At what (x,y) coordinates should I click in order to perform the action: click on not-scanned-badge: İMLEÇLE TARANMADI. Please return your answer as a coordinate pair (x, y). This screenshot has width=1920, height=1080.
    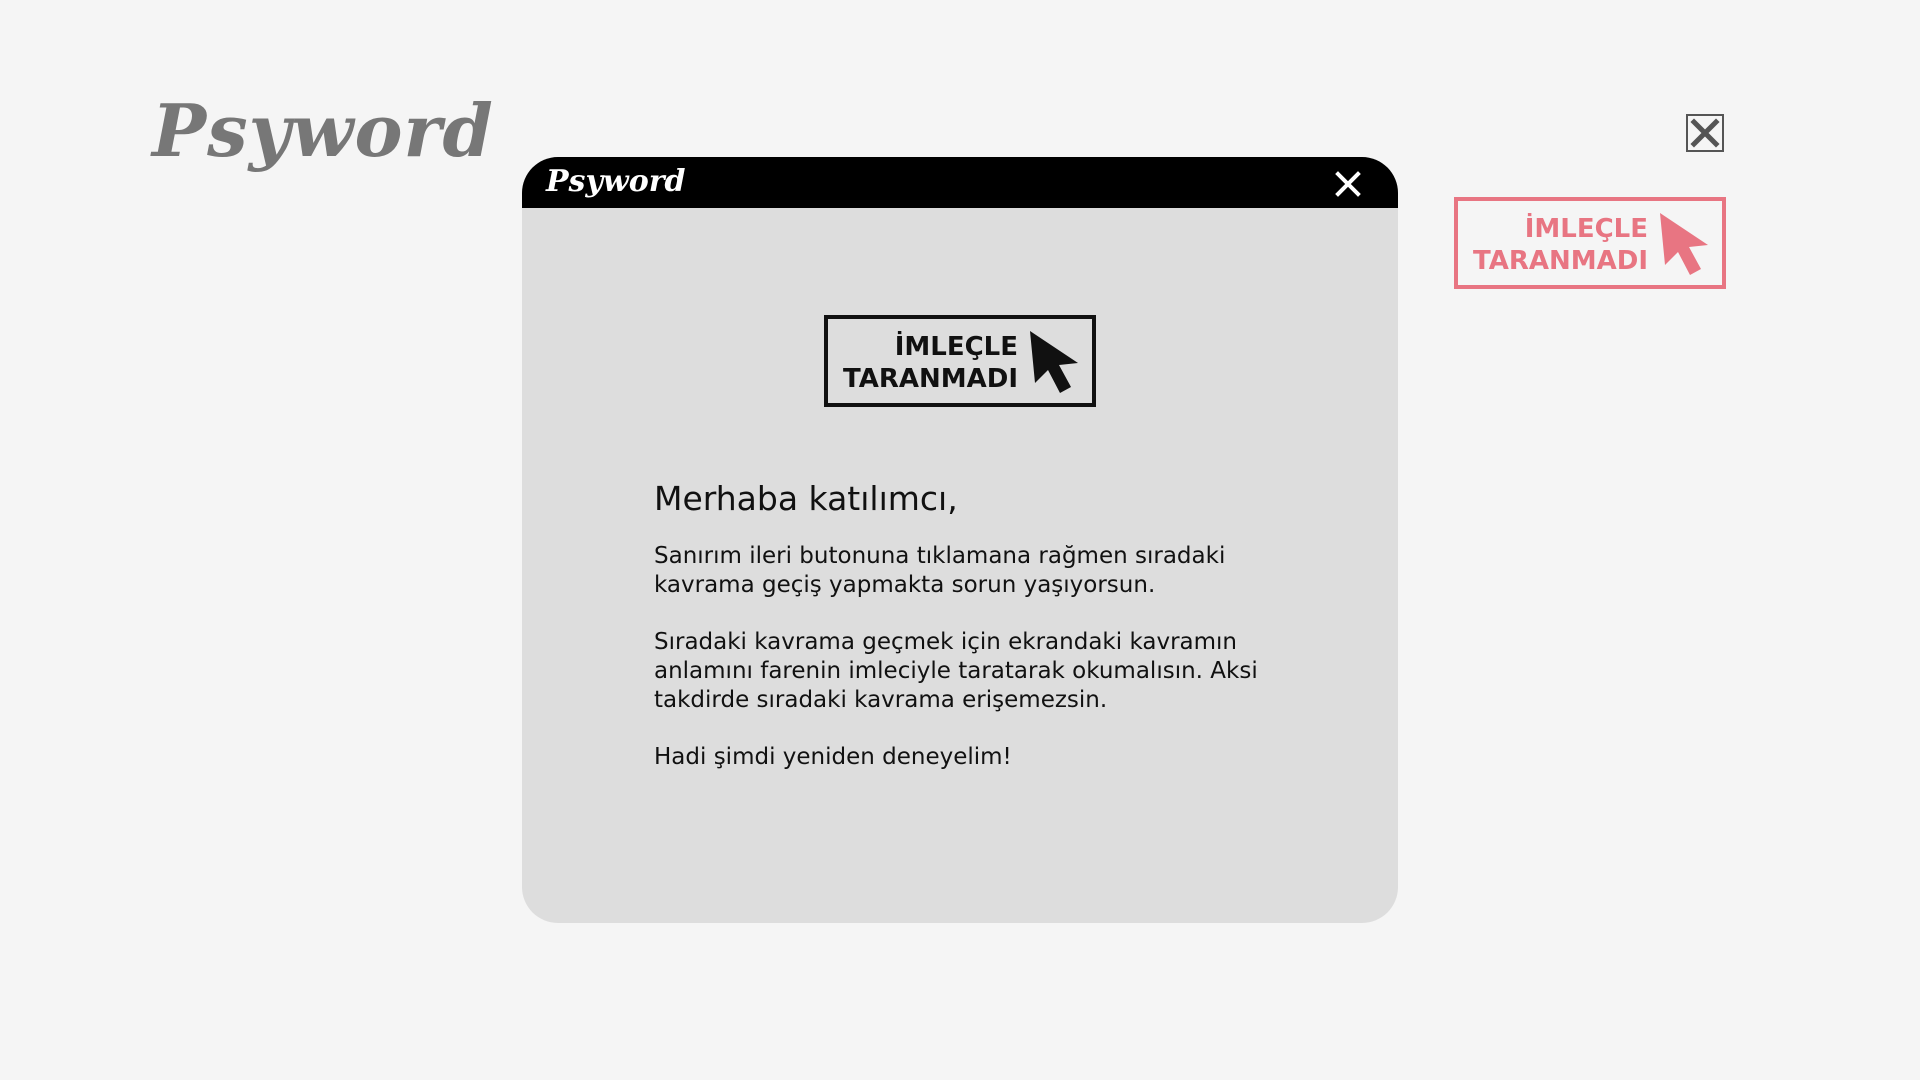
    Looking at the image, I should click on (1590, 243).